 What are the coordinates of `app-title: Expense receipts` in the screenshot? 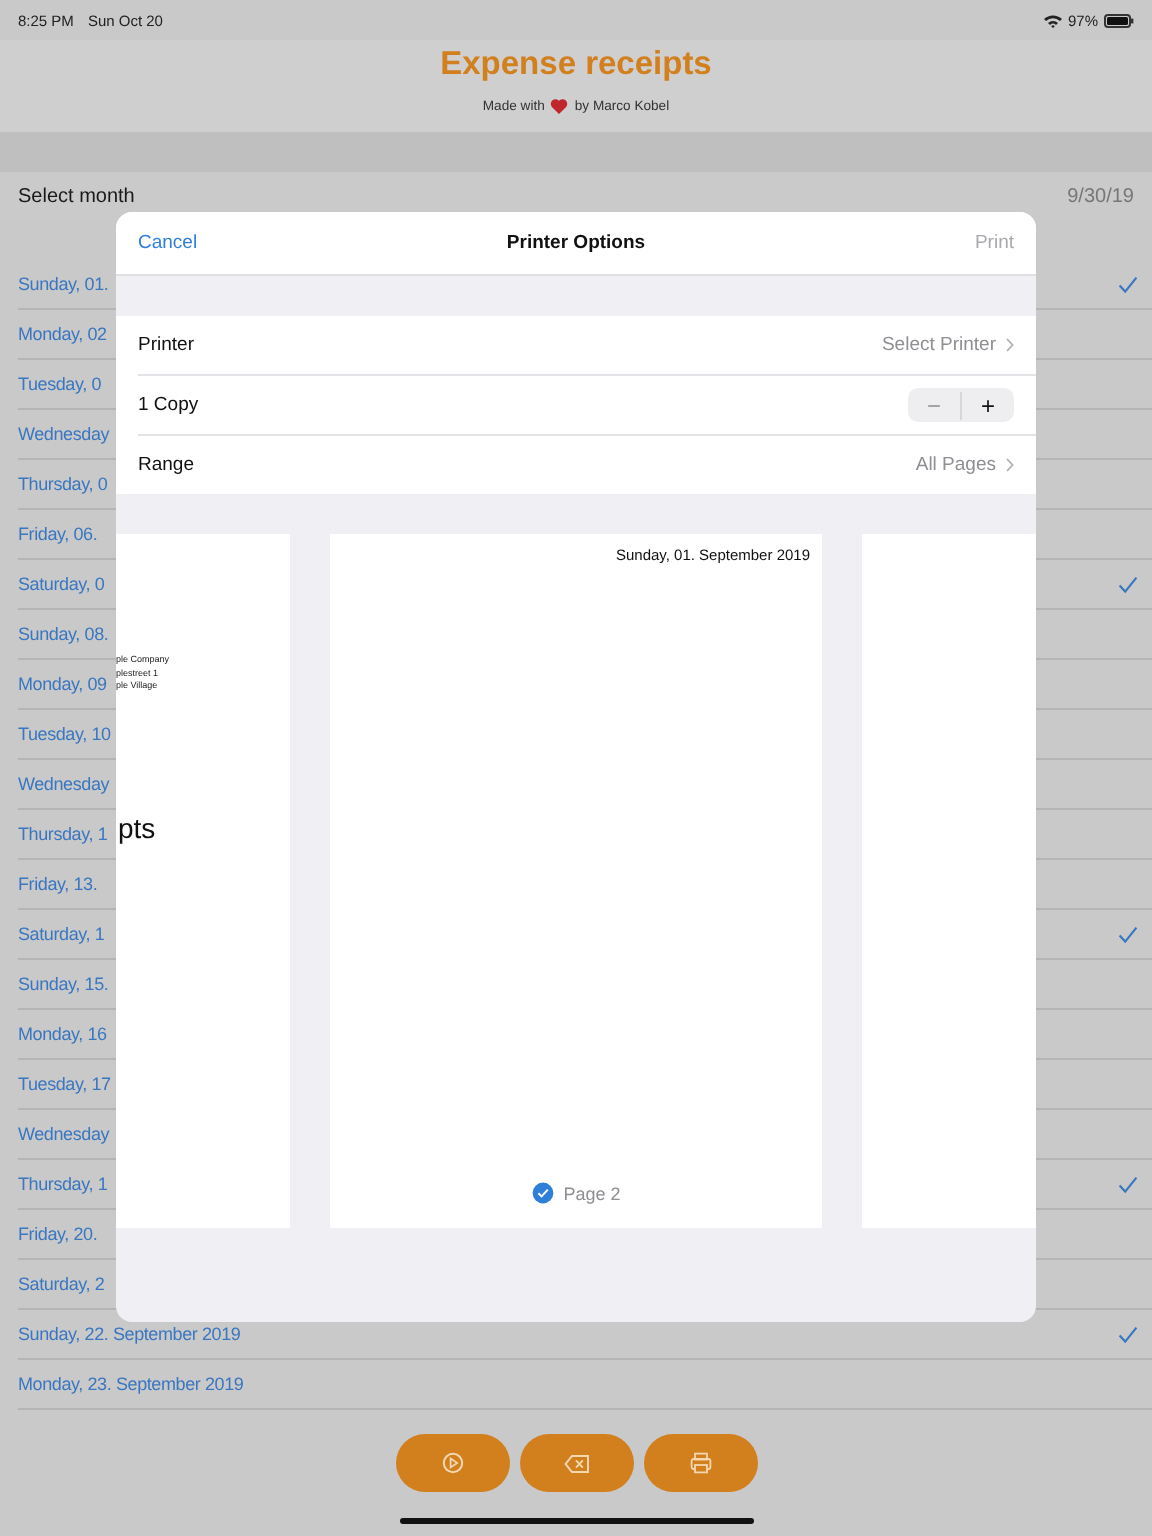 It's located at (576, 65).